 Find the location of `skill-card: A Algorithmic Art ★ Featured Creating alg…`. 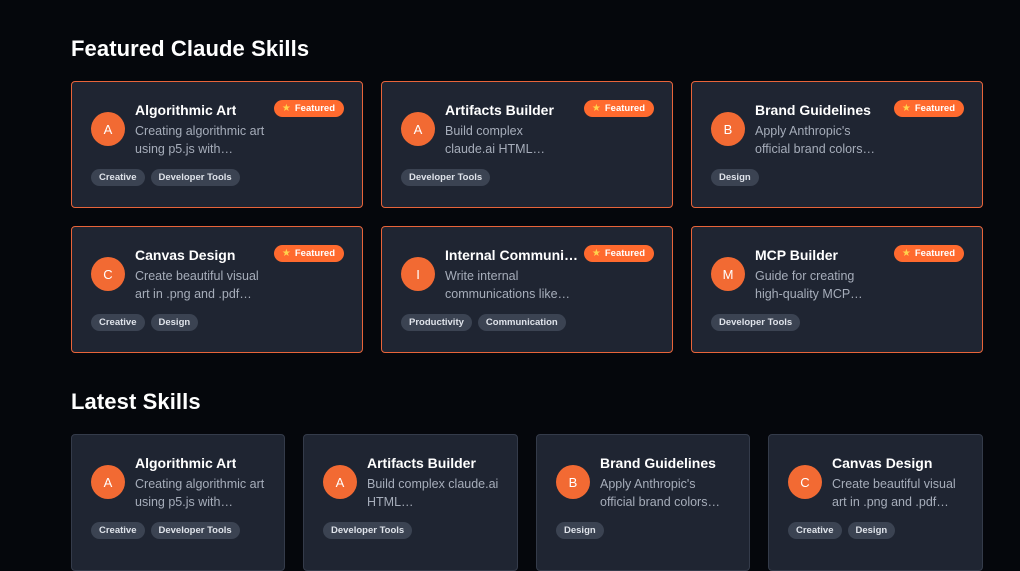

skill-card: A Algorithmic Art ★ Featured Creating alg… is located at coordinates (217, 144).